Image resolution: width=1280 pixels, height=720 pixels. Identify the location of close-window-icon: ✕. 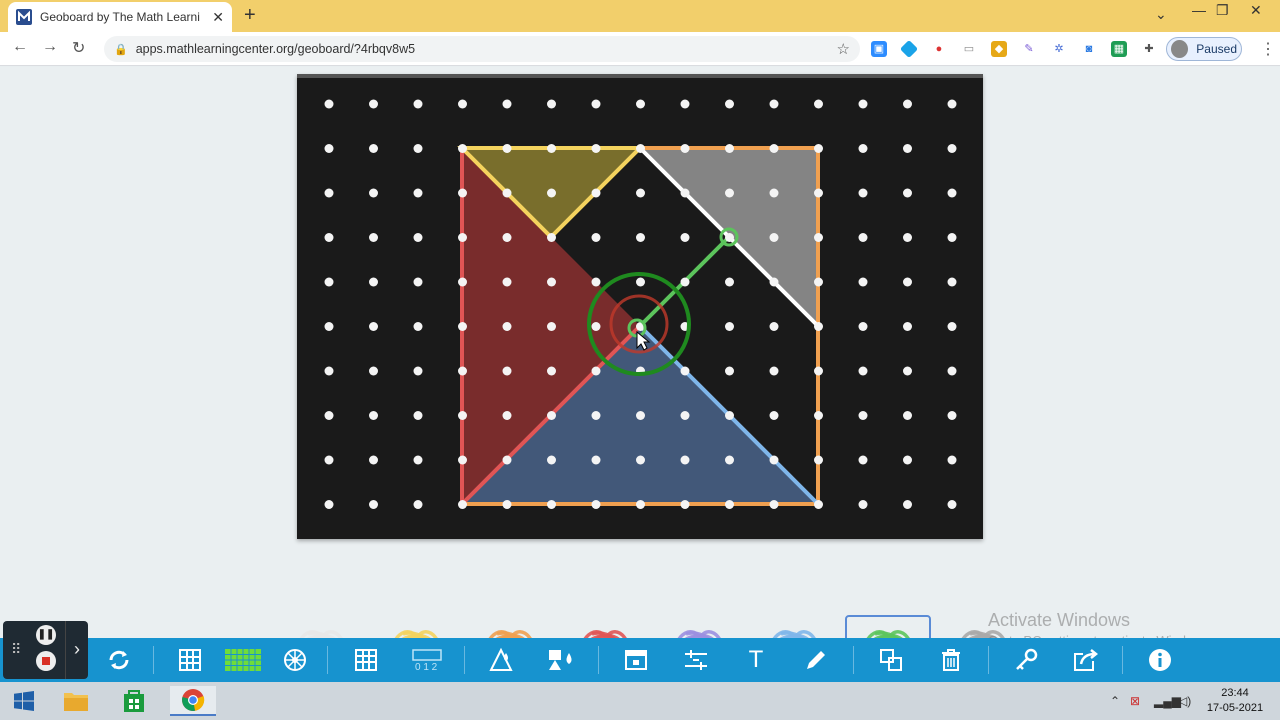
(1256, 10).